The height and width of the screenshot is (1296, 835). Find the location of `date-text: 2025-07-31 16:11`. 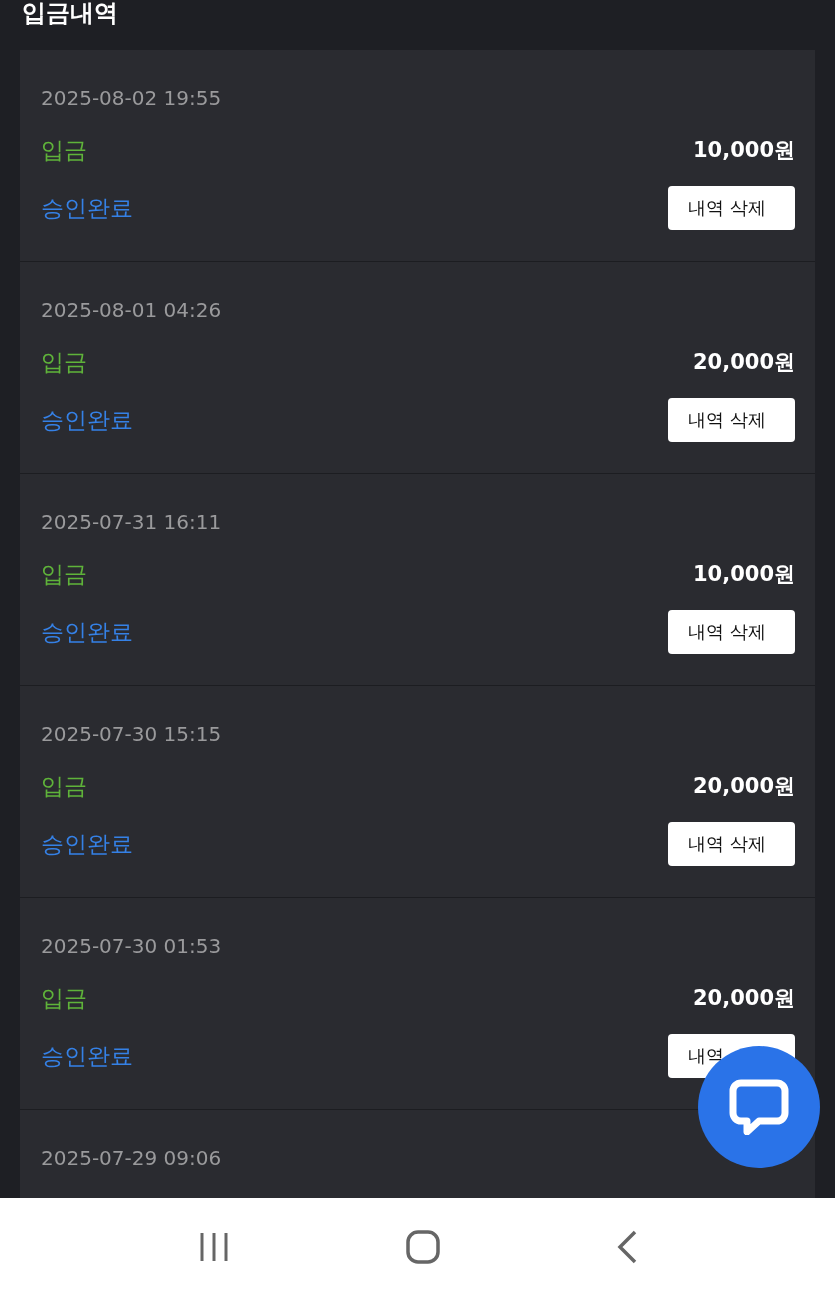

date-text: 2025-07-31 16:11 is located at coordinates (132, 522).